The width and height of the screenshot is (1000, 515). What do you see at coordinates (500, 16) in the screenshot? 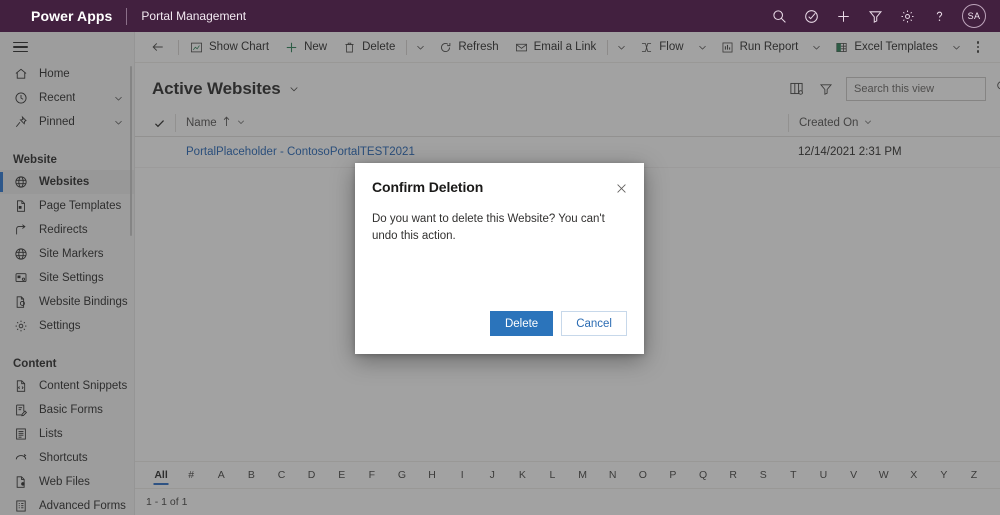
I see `top-header-bar: Power Apps Portal Management SA` at bounding box center [500, 16].